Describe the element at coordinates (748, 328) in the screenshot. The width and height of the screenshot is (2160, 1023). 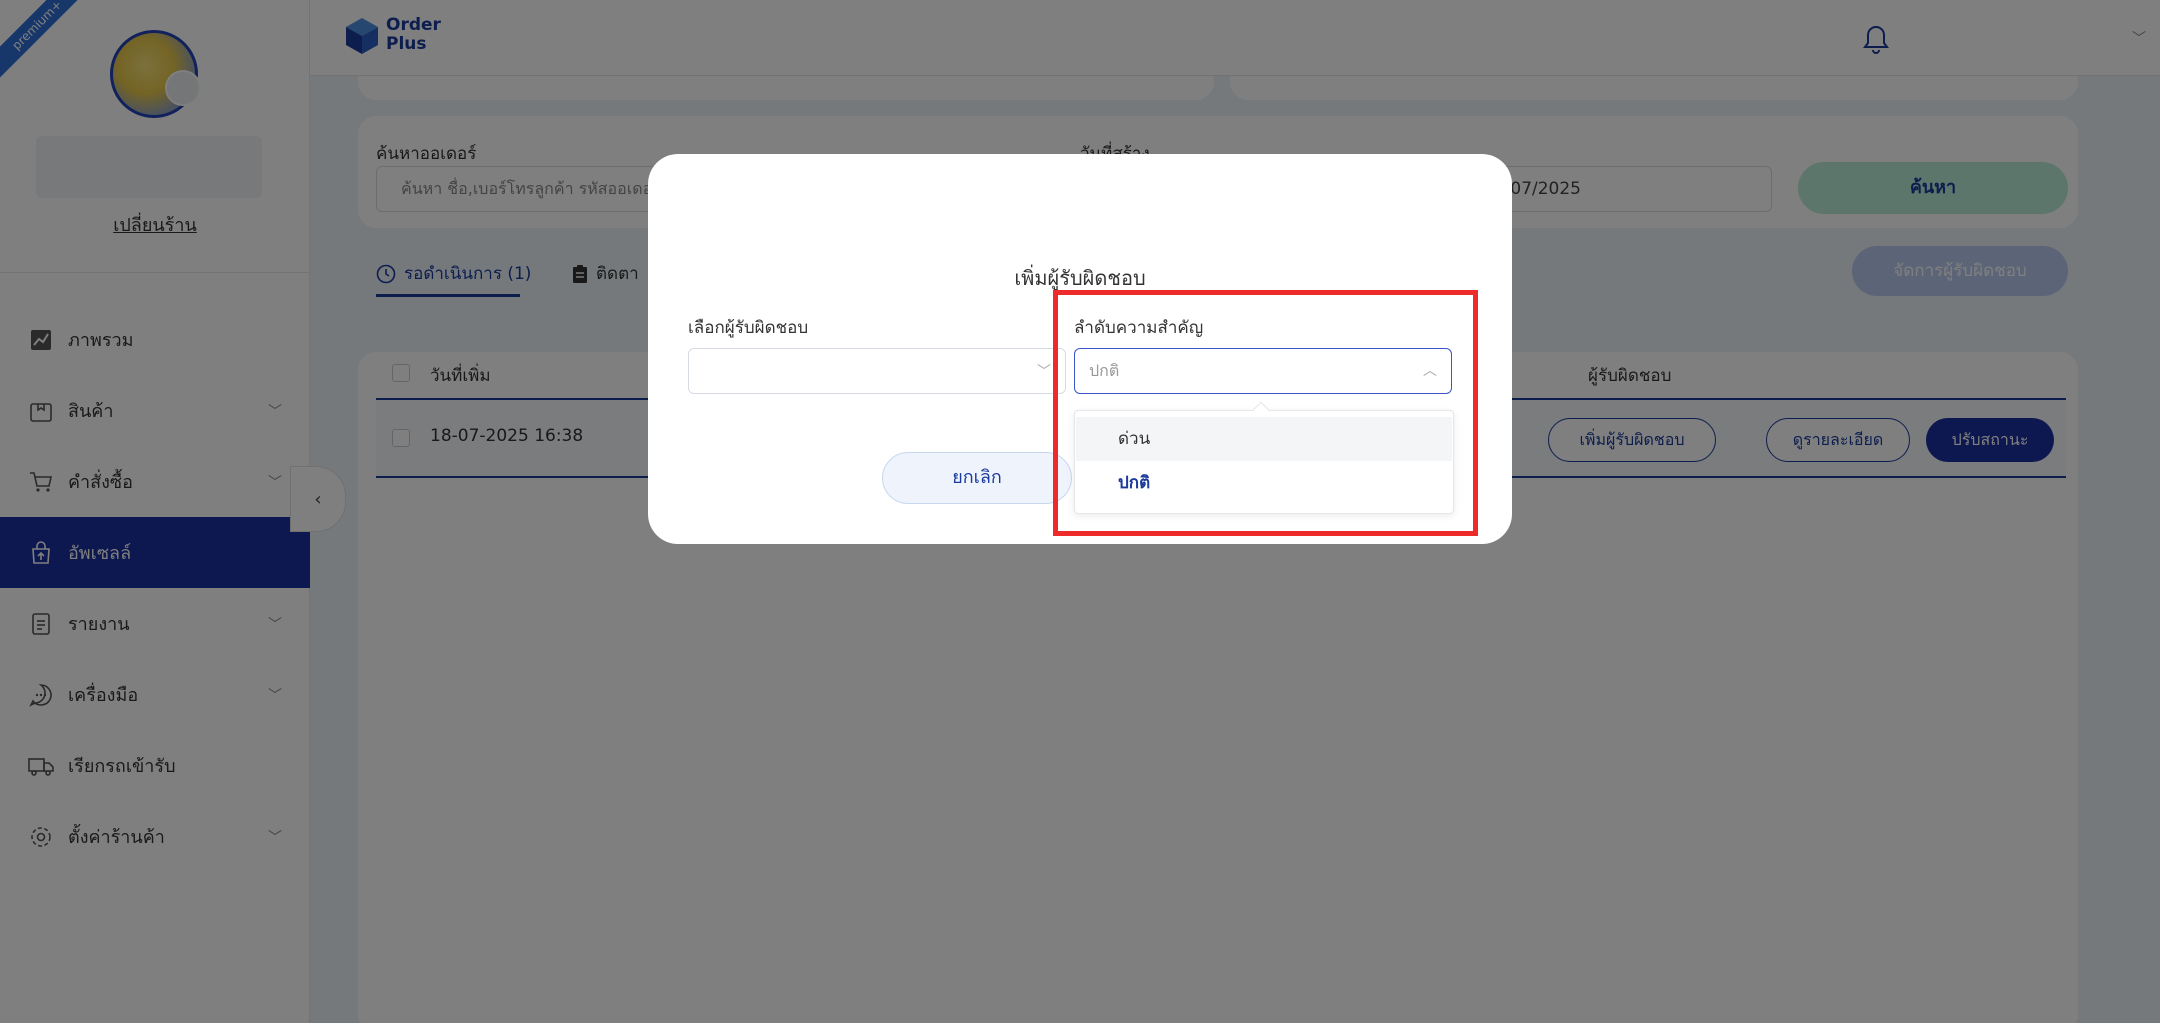
I see `owner-select-label: เลือกผู้รับผิดชอบ` at that location.